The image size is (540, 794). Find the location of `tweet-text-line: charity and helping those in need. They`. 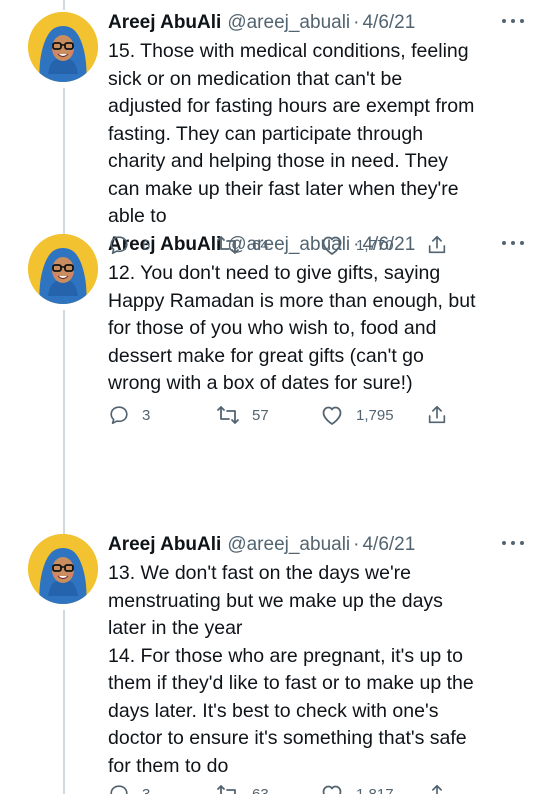

tweet-text-line: charity and helping those in need. They is located at coordinates (278, 161).